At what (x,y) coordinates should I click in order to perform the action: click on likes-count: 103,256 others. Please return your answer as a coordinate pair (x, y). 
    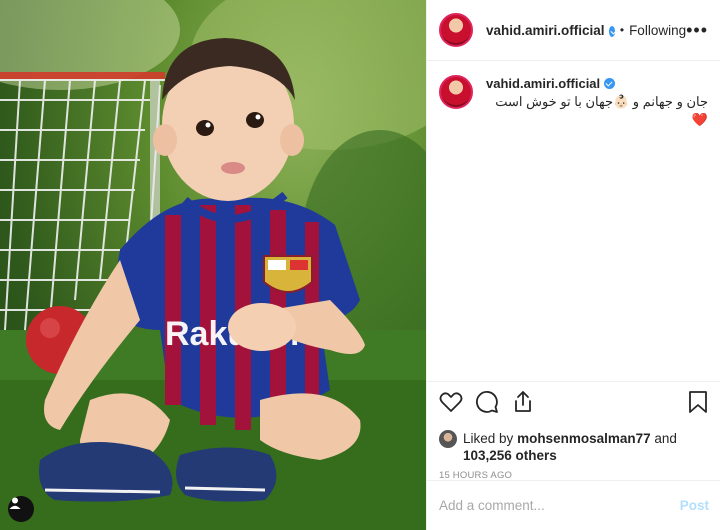
    Looking at the image, I should click on (510, 455).